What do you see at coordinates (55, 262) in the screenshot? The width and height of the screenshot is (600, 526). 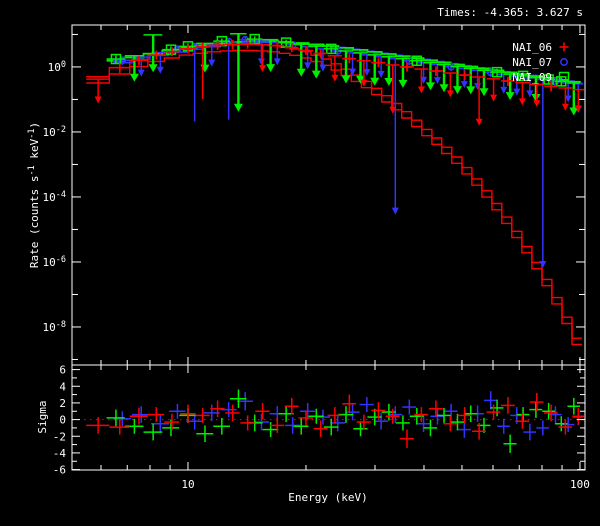 I see `y-tick-label: 10-6` at bounding box center [55, 262].